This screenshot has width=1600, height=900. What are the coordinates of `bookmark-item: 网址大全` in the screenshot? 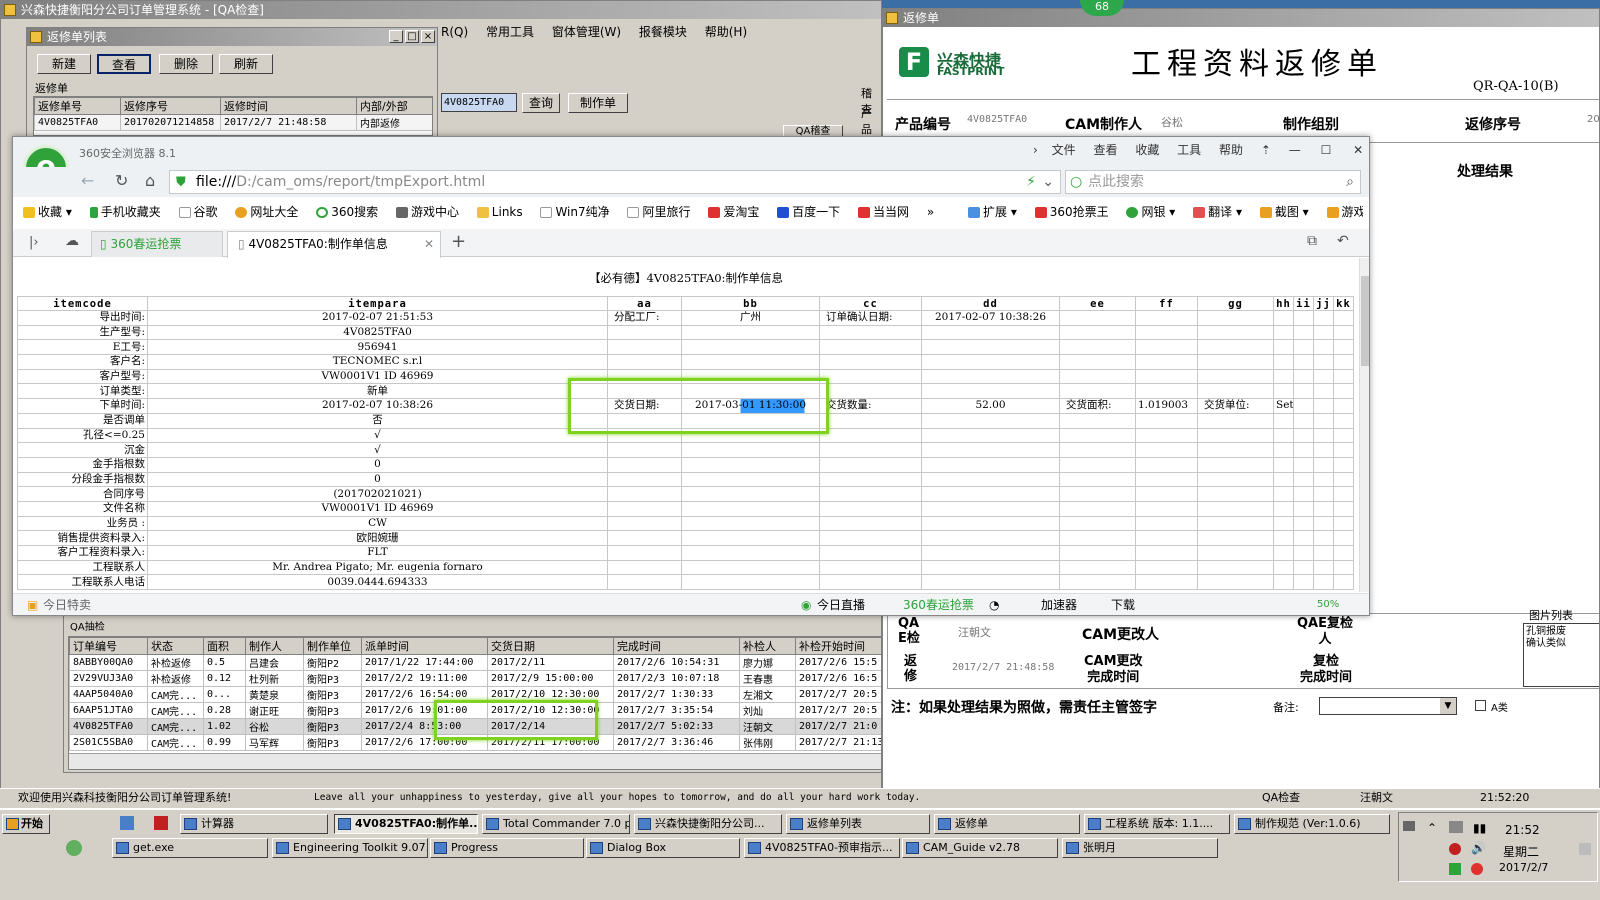 It's located at (266, 212).